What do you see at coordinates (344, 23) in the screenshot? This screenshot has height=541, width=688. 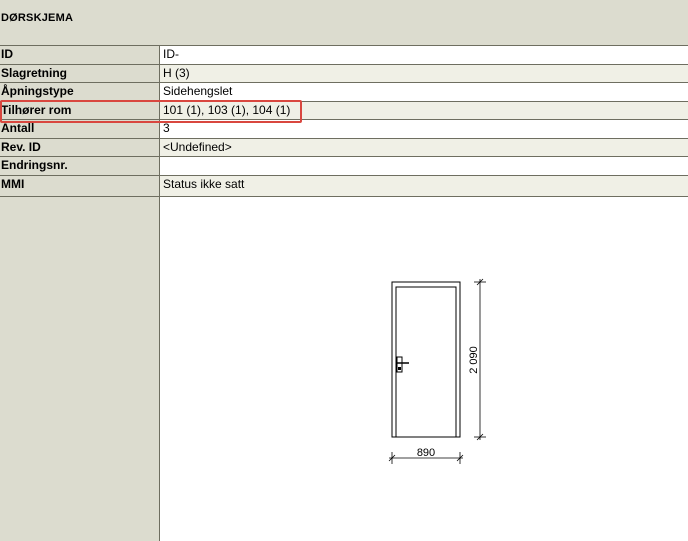 I see `title-bar: DØRSKJEMA` at bounding box center [344, 23].